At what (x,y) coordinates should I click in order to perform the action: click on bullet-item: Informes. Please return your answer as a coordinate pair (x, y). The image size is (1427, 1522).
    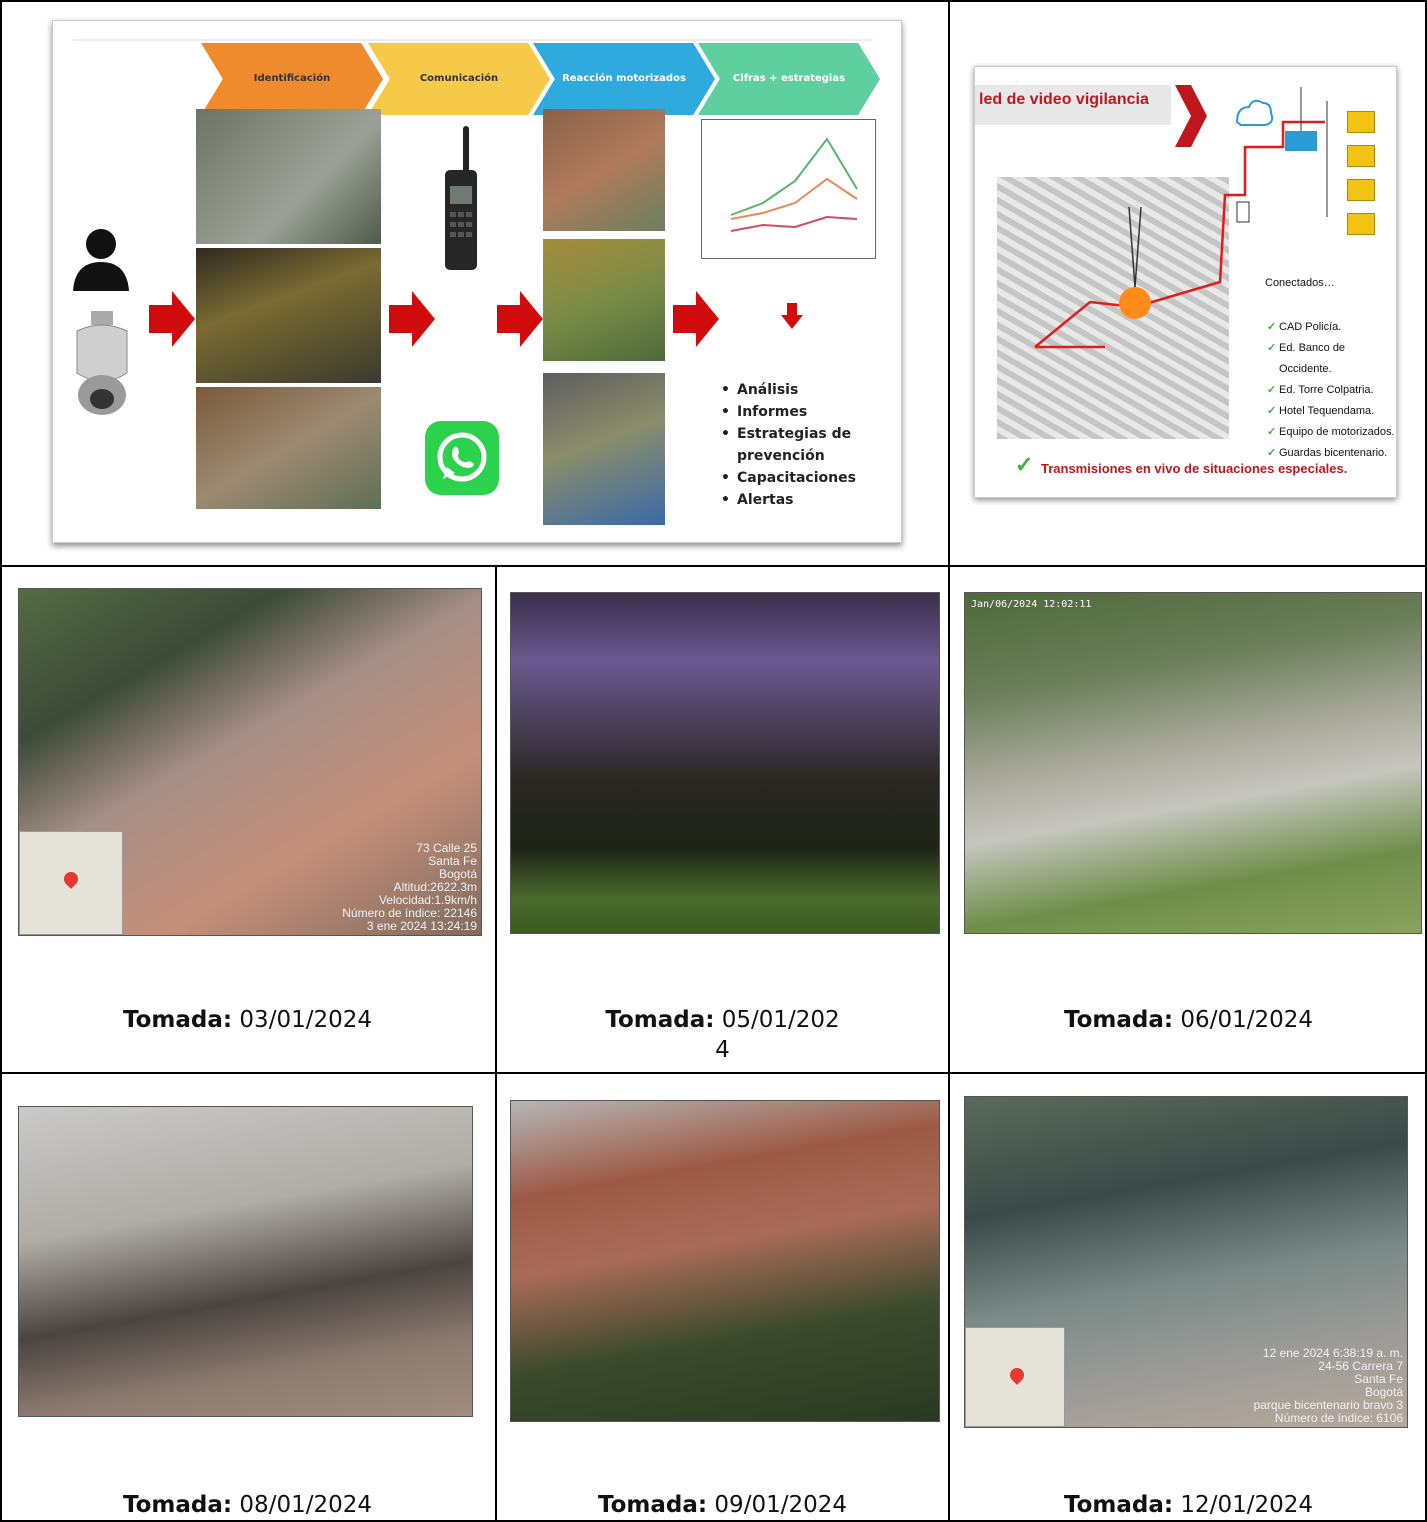
    Looking at the image, I should click on (806, 412).